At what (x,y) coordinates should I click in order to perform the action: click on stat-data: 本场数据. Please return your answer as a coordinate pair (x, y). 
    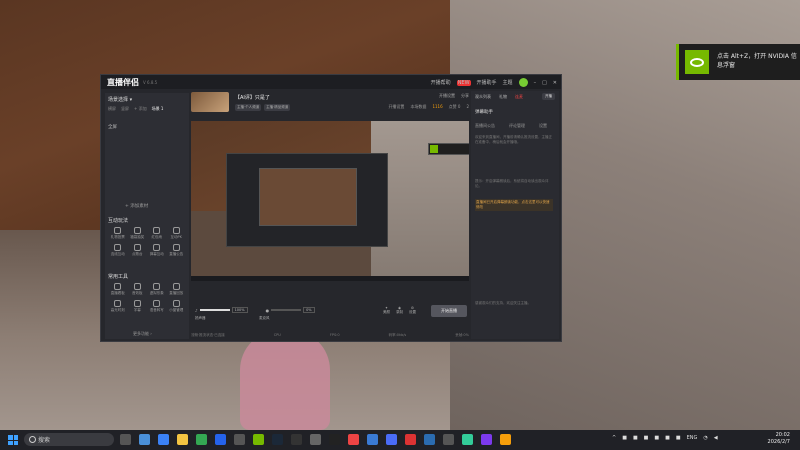
    Looking at the image, I should click on (418, 107).